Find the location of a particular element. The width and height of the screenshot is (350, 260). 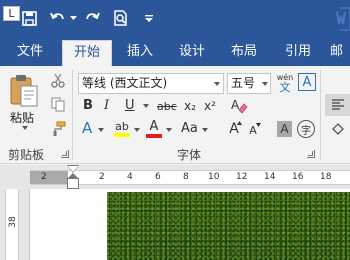

highlight-icon: ab is located at coordinates (122, 129).